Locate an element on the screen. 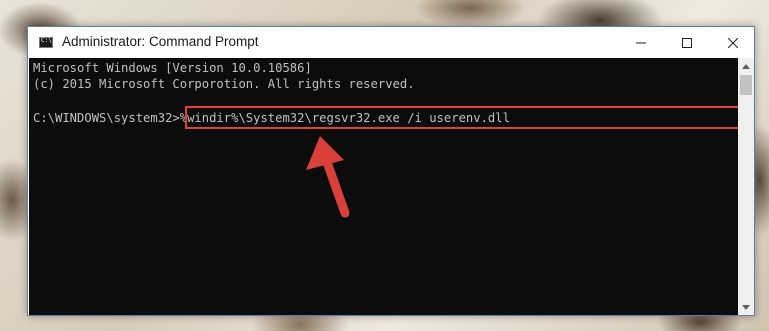 This screenshot has height=331, width=769. maximize-icon is located at coordinates (687, 42).